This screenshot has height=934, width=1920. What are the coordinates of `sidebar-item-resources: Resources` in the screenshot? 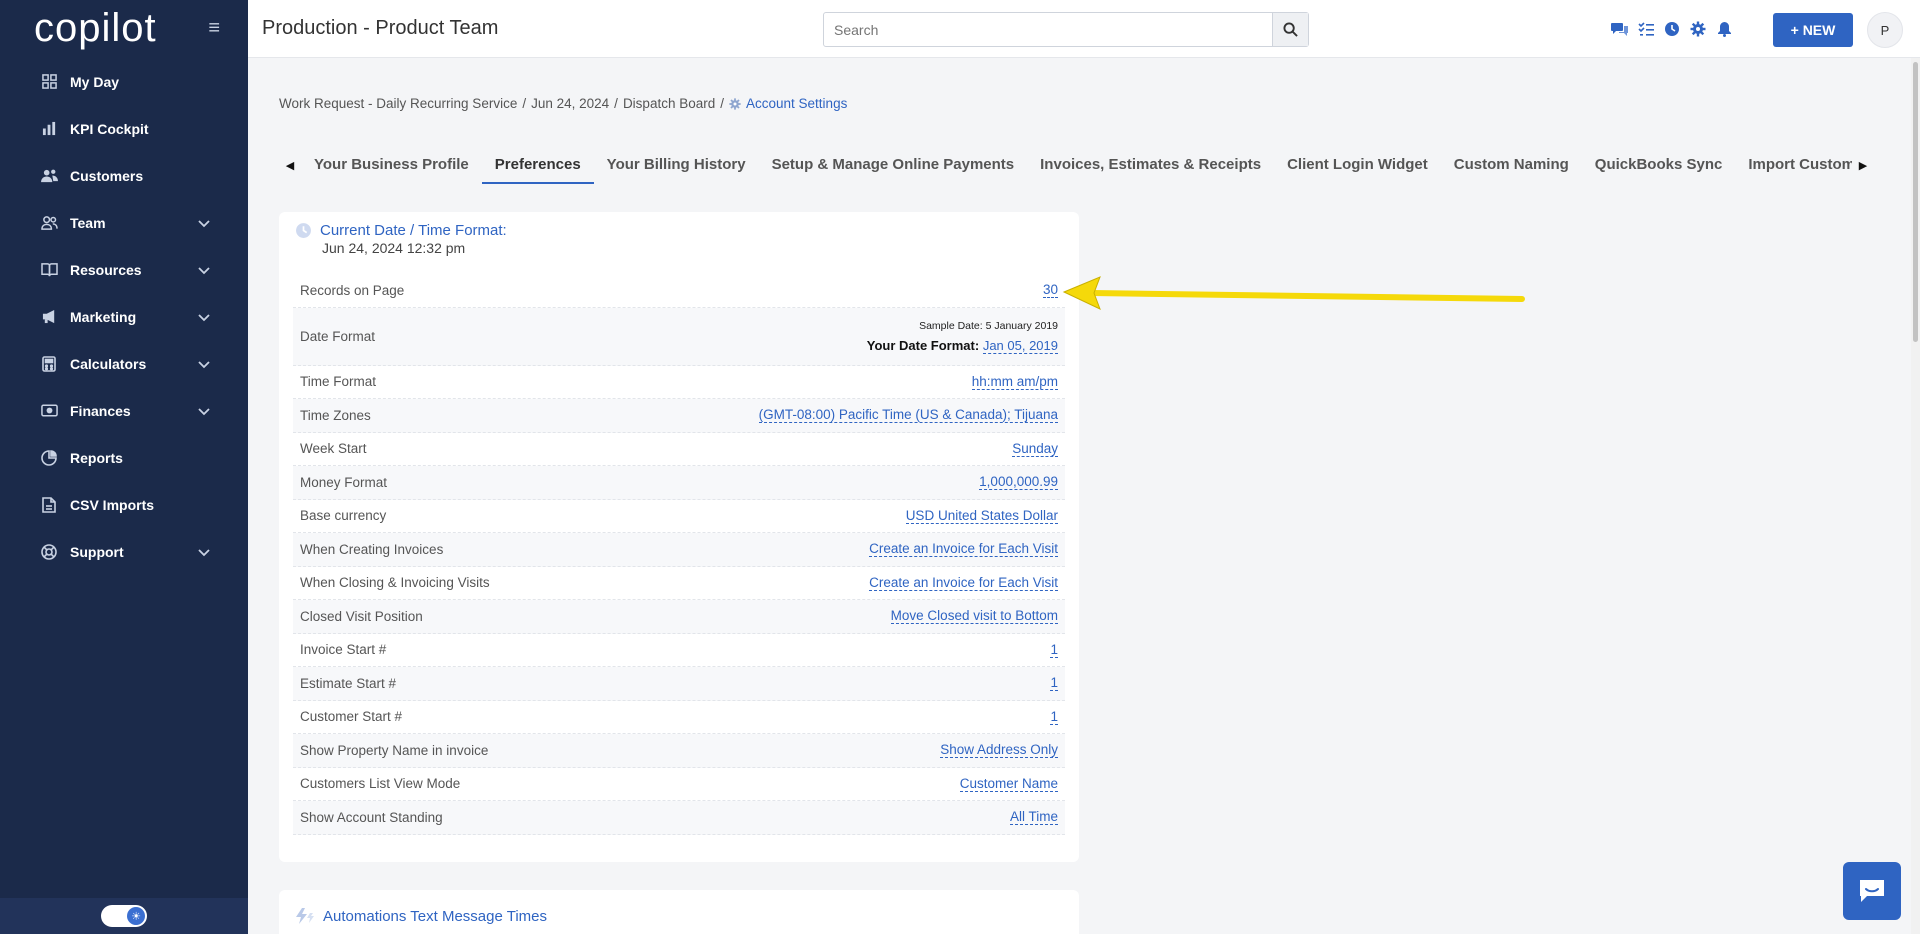 It's located at (124, 269).